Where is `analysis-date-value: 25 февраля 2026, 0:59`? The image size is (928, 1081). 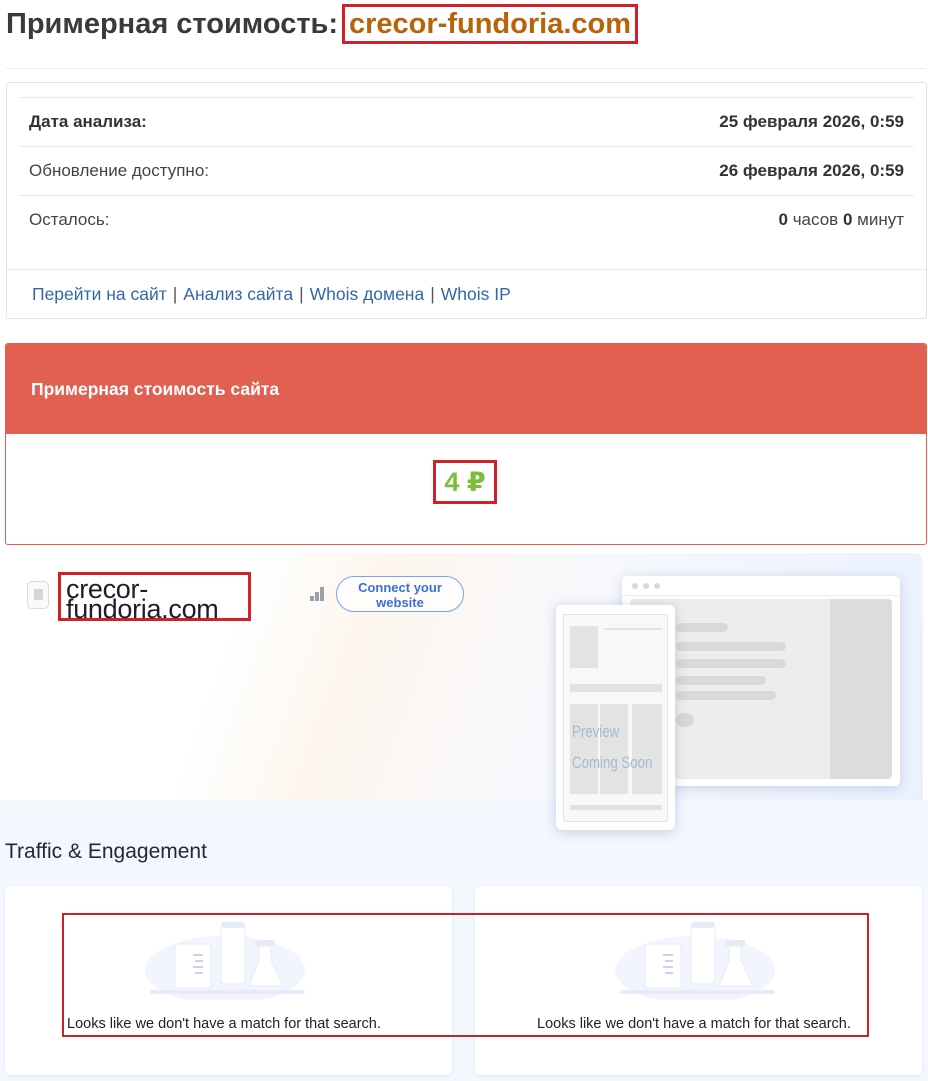
analysis-date-value: 25 февраля 2026, 0:59 is located at coordinates (811, 121).